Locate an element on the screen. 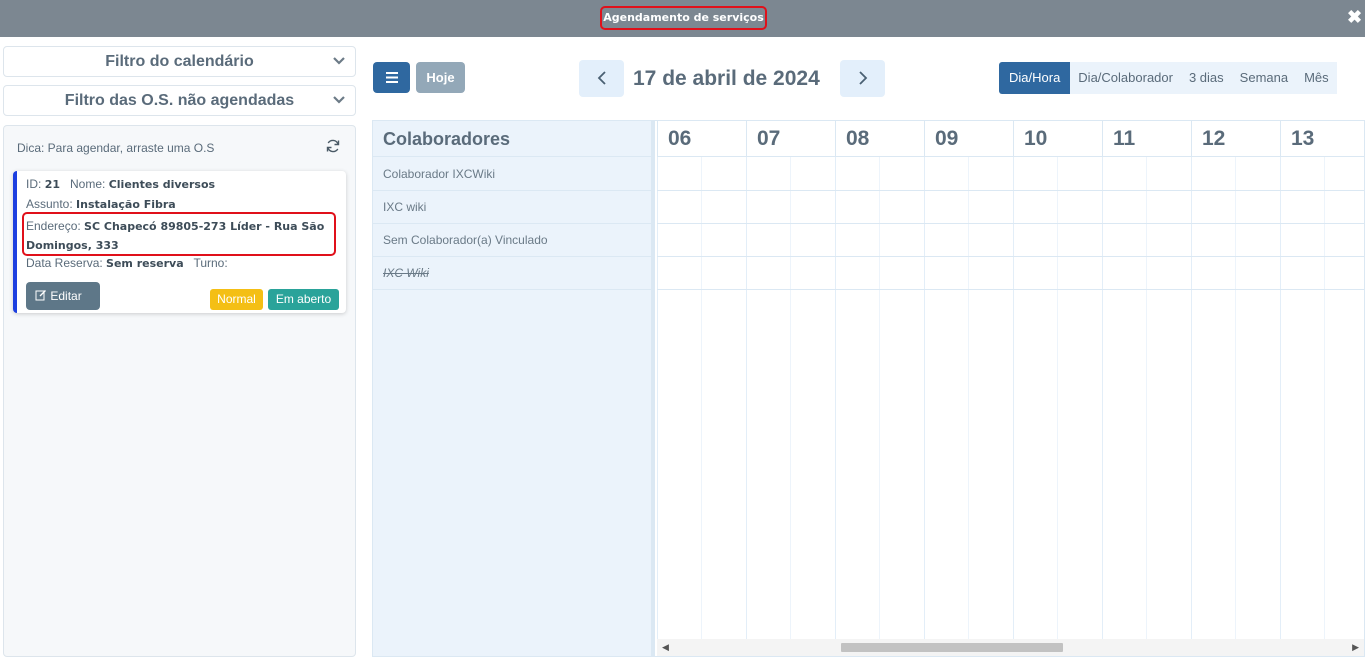 This screenshot has height=657, width=1365. title-bar: Agendamento de serviços ✖ is located at coordinates (682, 18).